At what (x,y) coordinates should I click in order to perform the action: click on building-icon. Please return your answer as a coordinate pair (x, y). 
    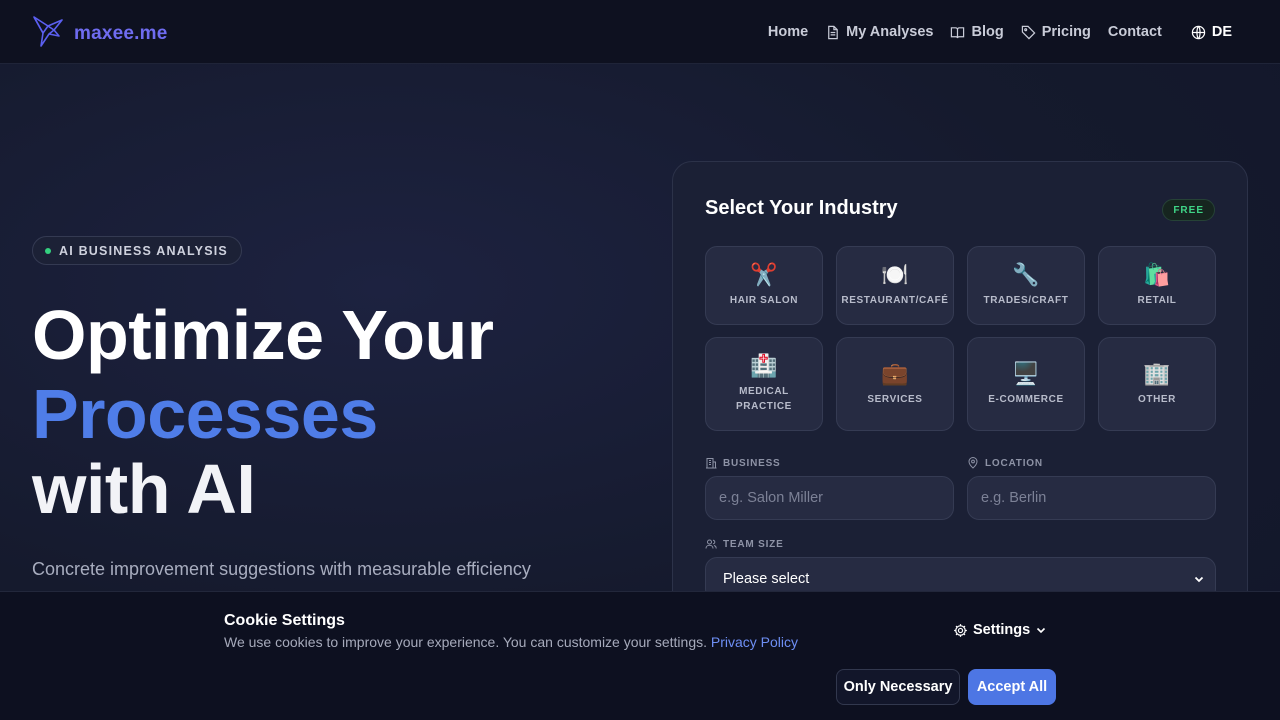
    Looking at the image, I should click on (711, 463).